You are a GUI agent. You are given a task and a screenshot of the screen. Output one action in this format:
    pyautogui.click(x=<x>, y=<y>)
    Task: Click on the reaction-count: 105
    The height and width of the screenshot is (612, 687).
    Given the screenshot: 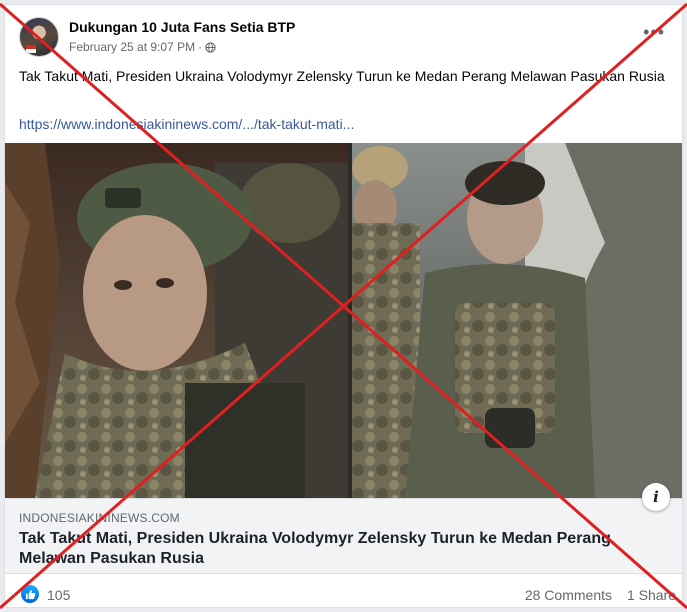 What is the action you would take?
    pyautogui.click(x=58, y=595)
    